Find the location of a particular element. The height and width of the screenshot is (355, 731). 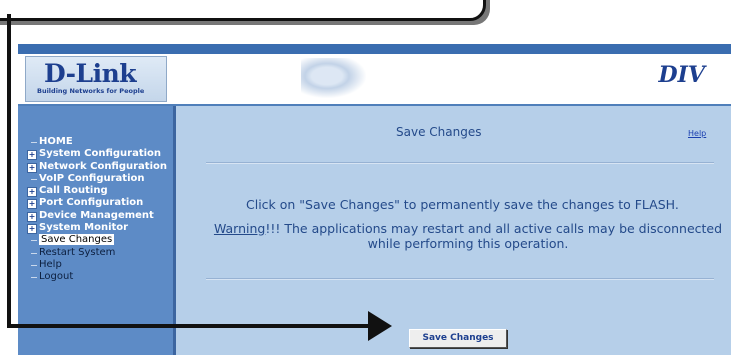

annotation-line-horizontal is located at coordinates (189, 326).